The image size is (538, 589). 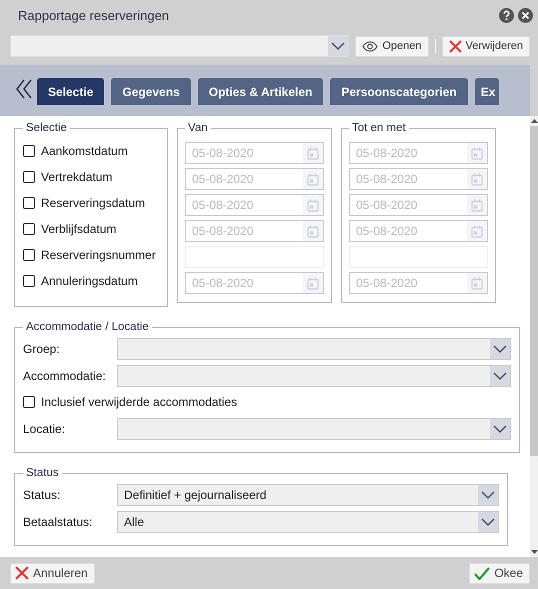 What do you see at coordinates (379, 128) in the screenshot?
I see `group-legend: Tot en met` at bounding box center [379, 128].